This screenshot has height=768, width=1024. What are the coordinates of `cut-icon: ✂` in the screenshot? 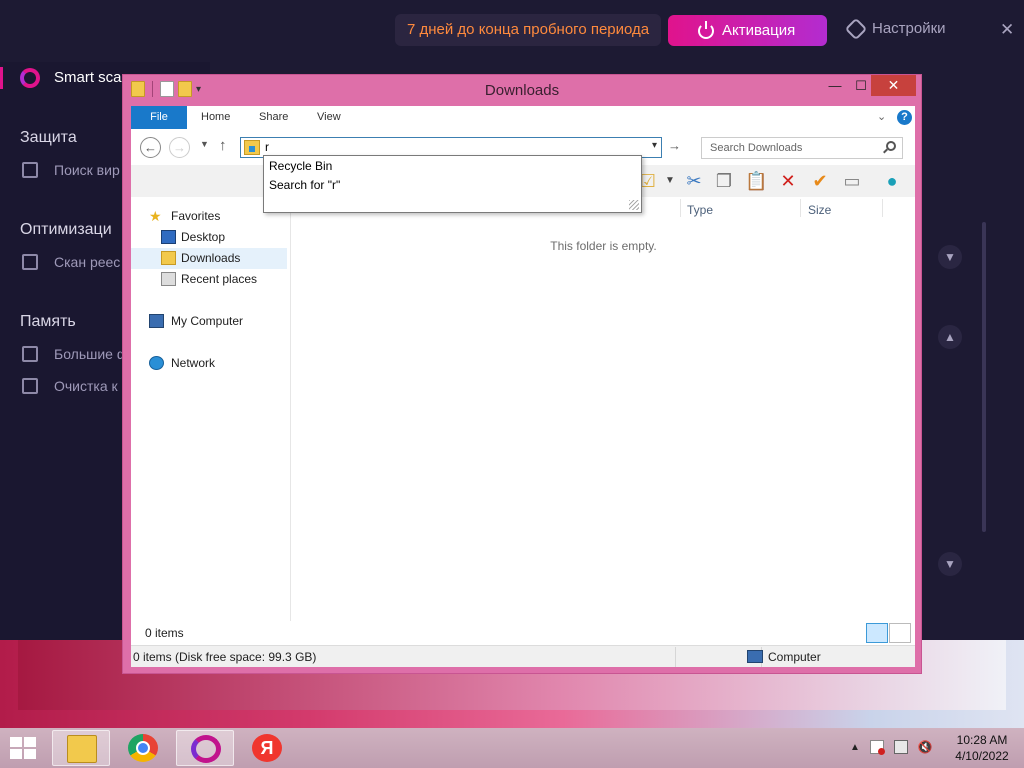 It's located at (694, 181).